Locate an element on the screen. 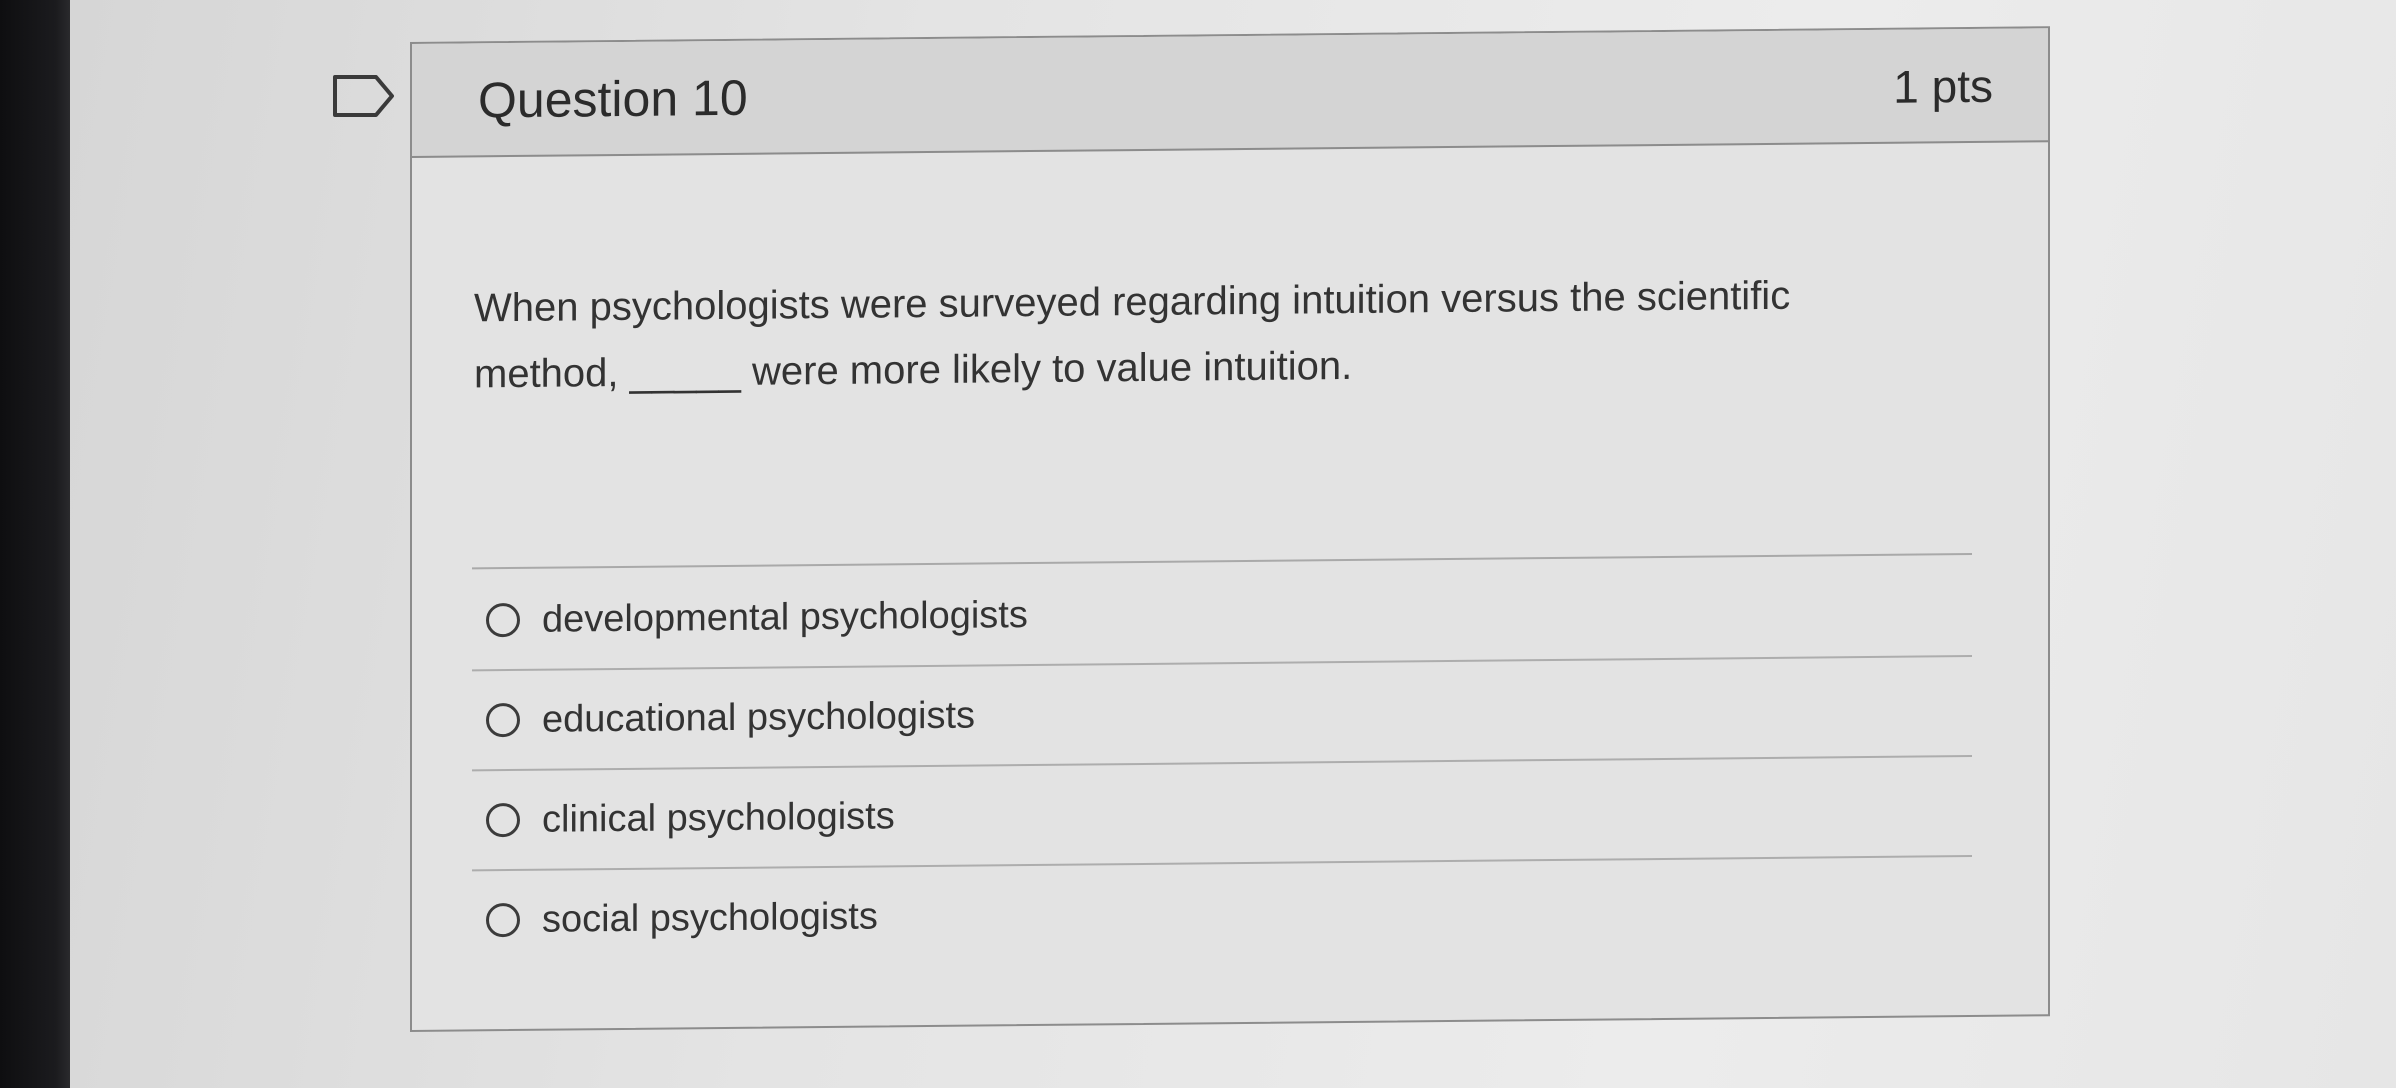 The image size is (2396, 1088). answer-option: developmental psychologists is located at coordinates (1222, 614).